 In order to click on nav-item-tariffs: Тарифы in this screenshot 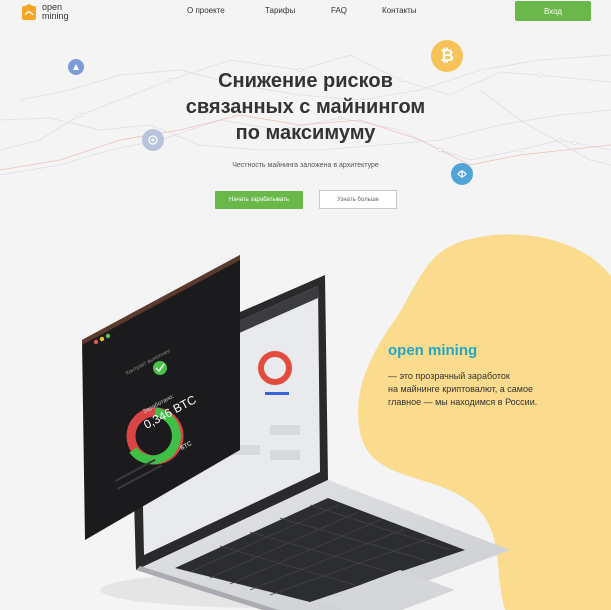, I will do `click(280, 10)`.